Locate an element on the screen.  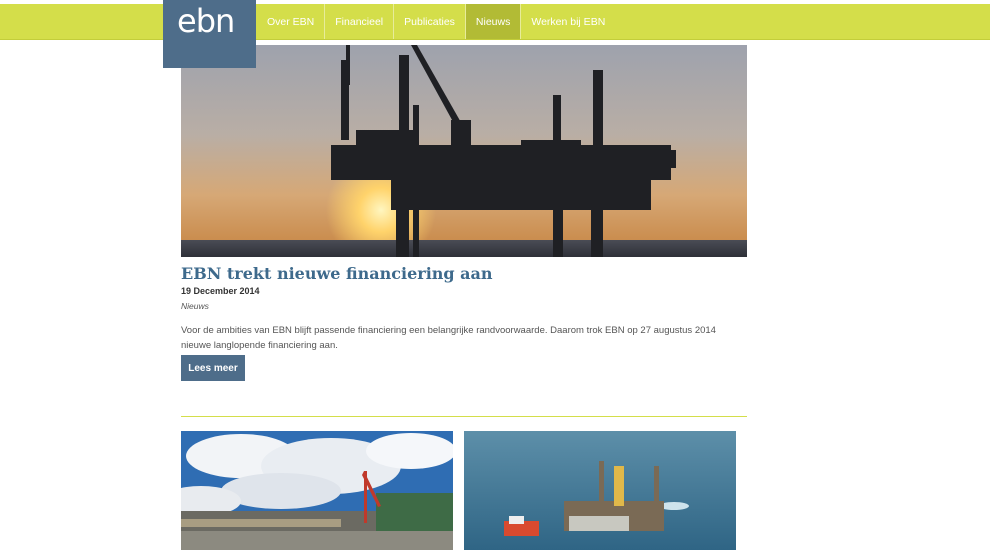
article-date: 19 December 2014 is located at coordinates (220, 291).